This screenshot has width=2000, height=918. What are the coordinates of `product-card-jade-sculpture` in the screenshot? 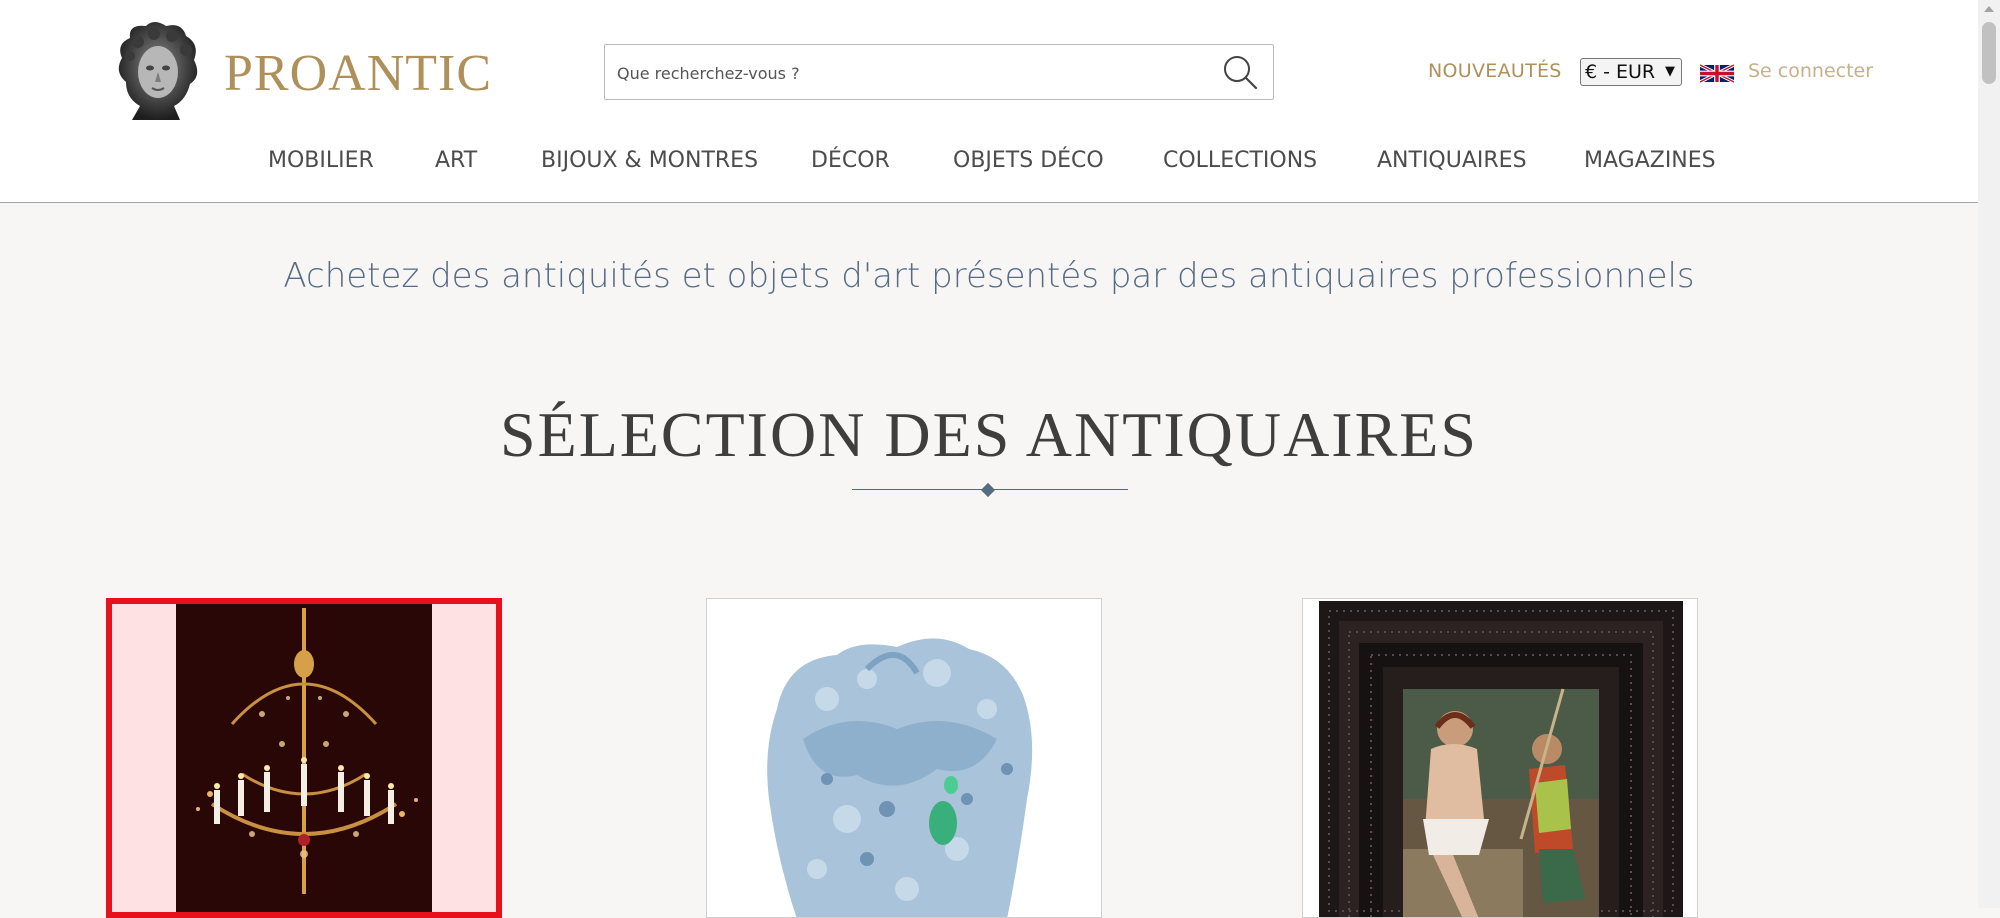 It's located at (904, 758).